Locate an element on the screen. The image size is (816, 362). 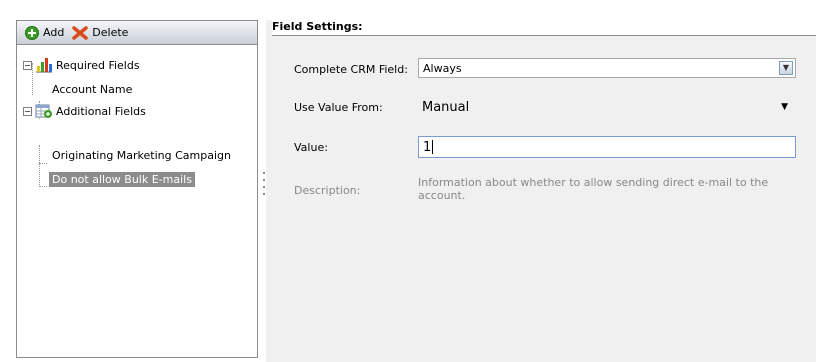
use-value-from-dropdown: Manual ▼ is located at coordinates (607, 107).